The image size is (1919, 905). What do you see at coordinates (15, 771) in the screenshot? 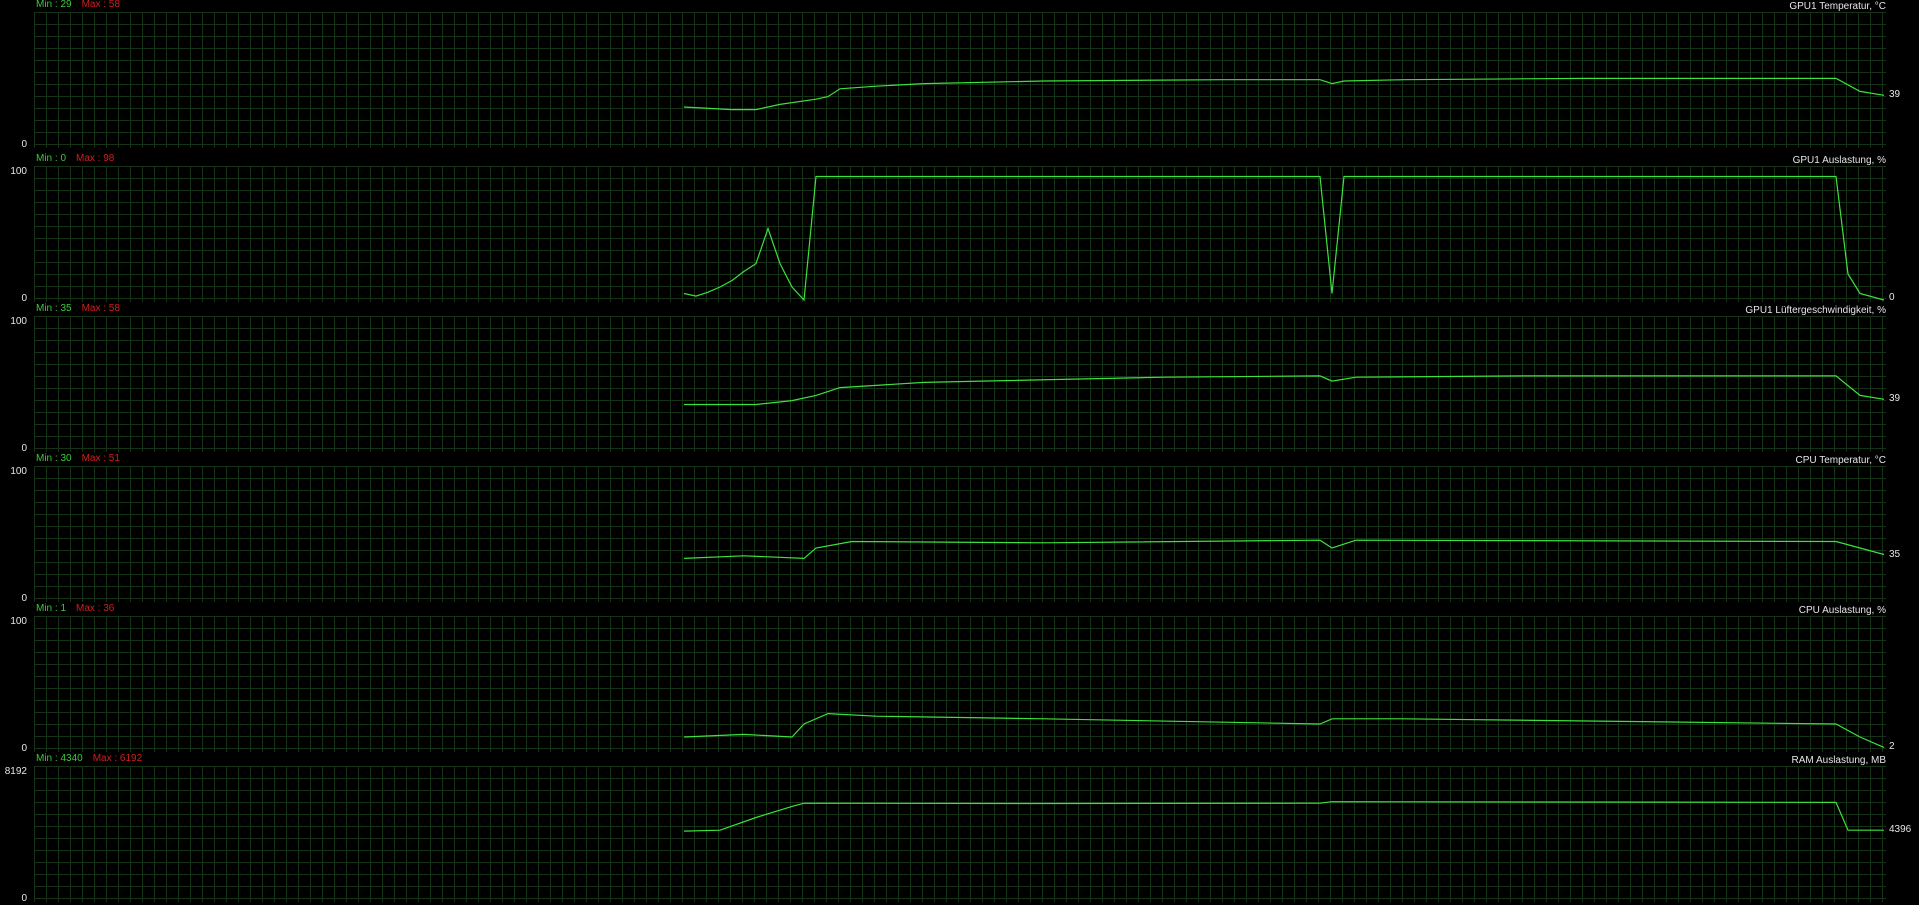
I see `y-axis-max-label: 8192` at bounding box center [15, 771].